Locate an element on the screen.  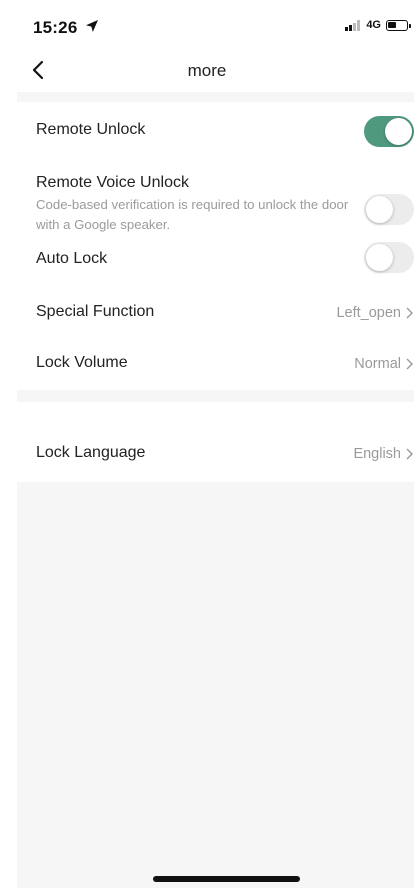
lock-volume-label: Lock Volume is located at coordinates (82, 362).